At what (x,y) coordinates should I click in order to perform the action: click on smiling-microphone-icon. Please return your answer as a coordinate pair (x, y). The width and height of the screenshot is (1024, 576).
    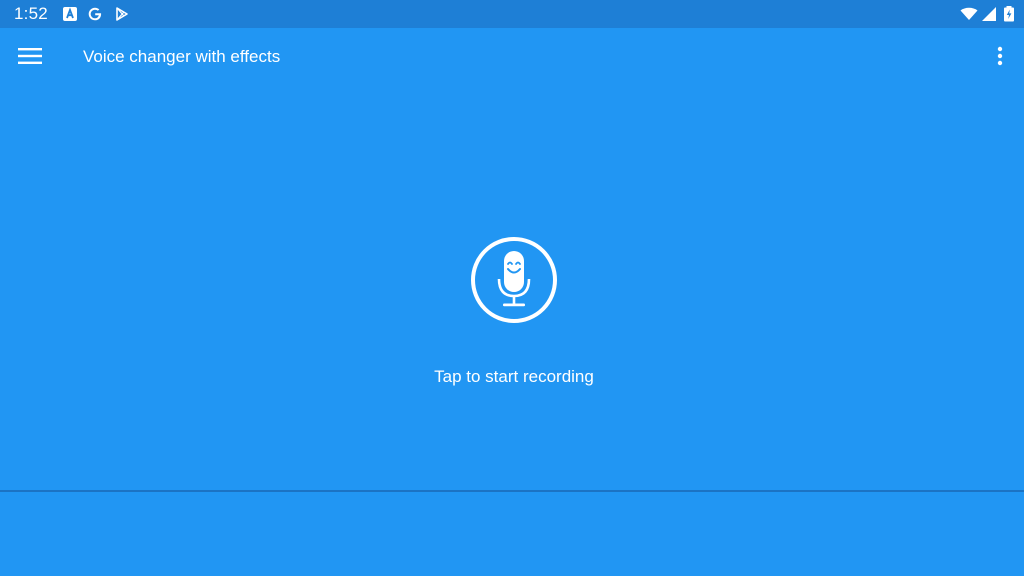
    Looking at the image, I should click on (514, 280).